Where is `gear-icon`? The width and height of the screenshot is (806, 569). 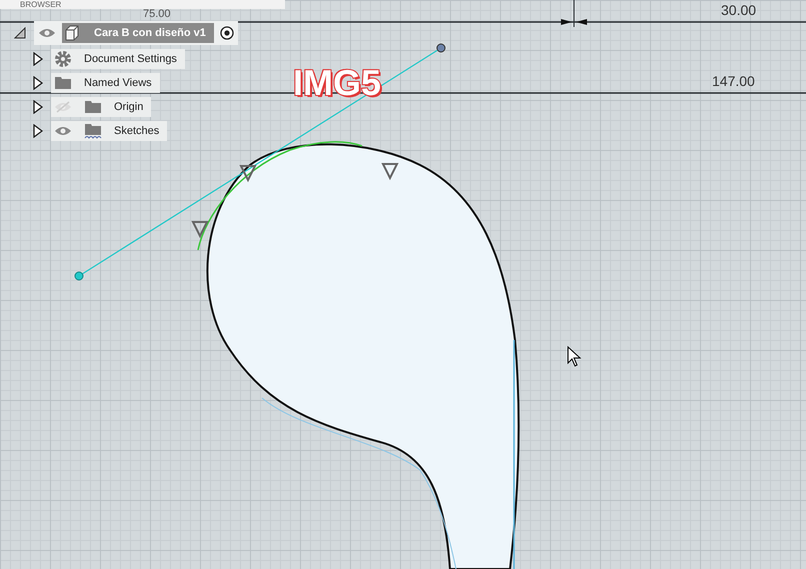 gear-icon is located at coordinates (63, 59).